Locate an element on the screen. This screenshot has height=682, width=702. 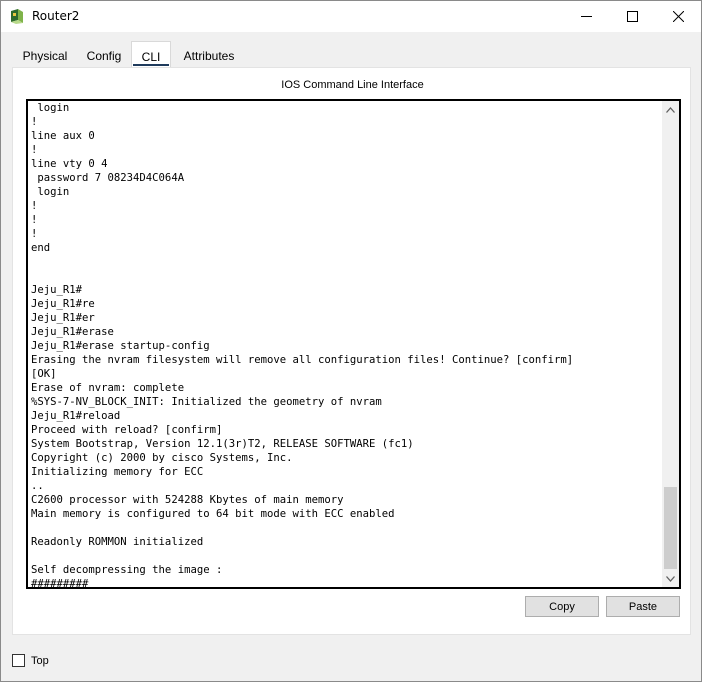
copy-button: Copy is located at coordinates (562, 606).